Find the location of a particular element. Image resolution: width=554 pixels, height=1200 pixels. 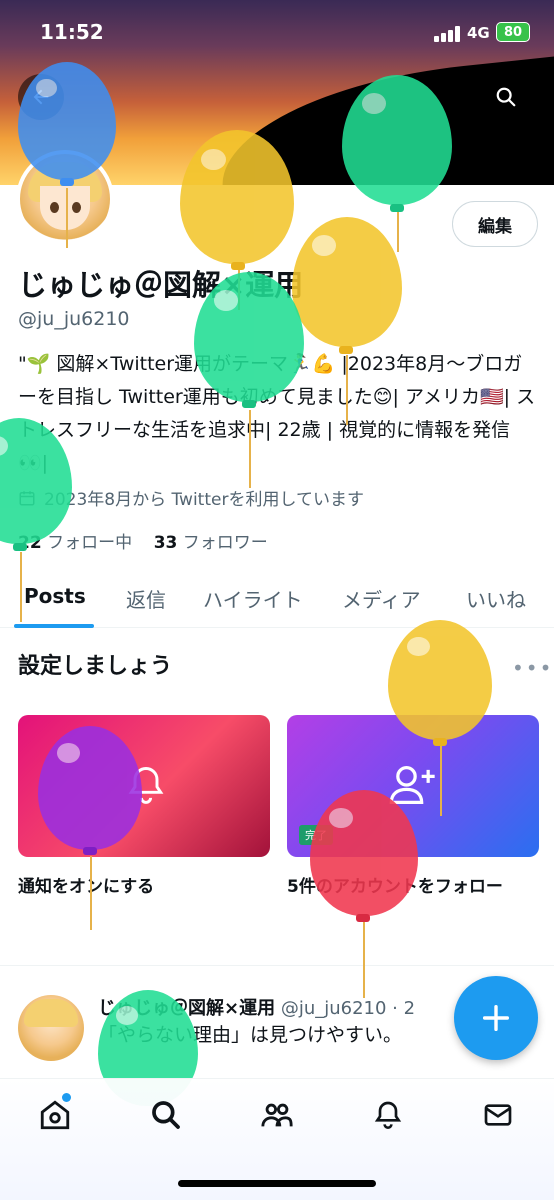

unread-dot is located at coordinates (66, 1097).